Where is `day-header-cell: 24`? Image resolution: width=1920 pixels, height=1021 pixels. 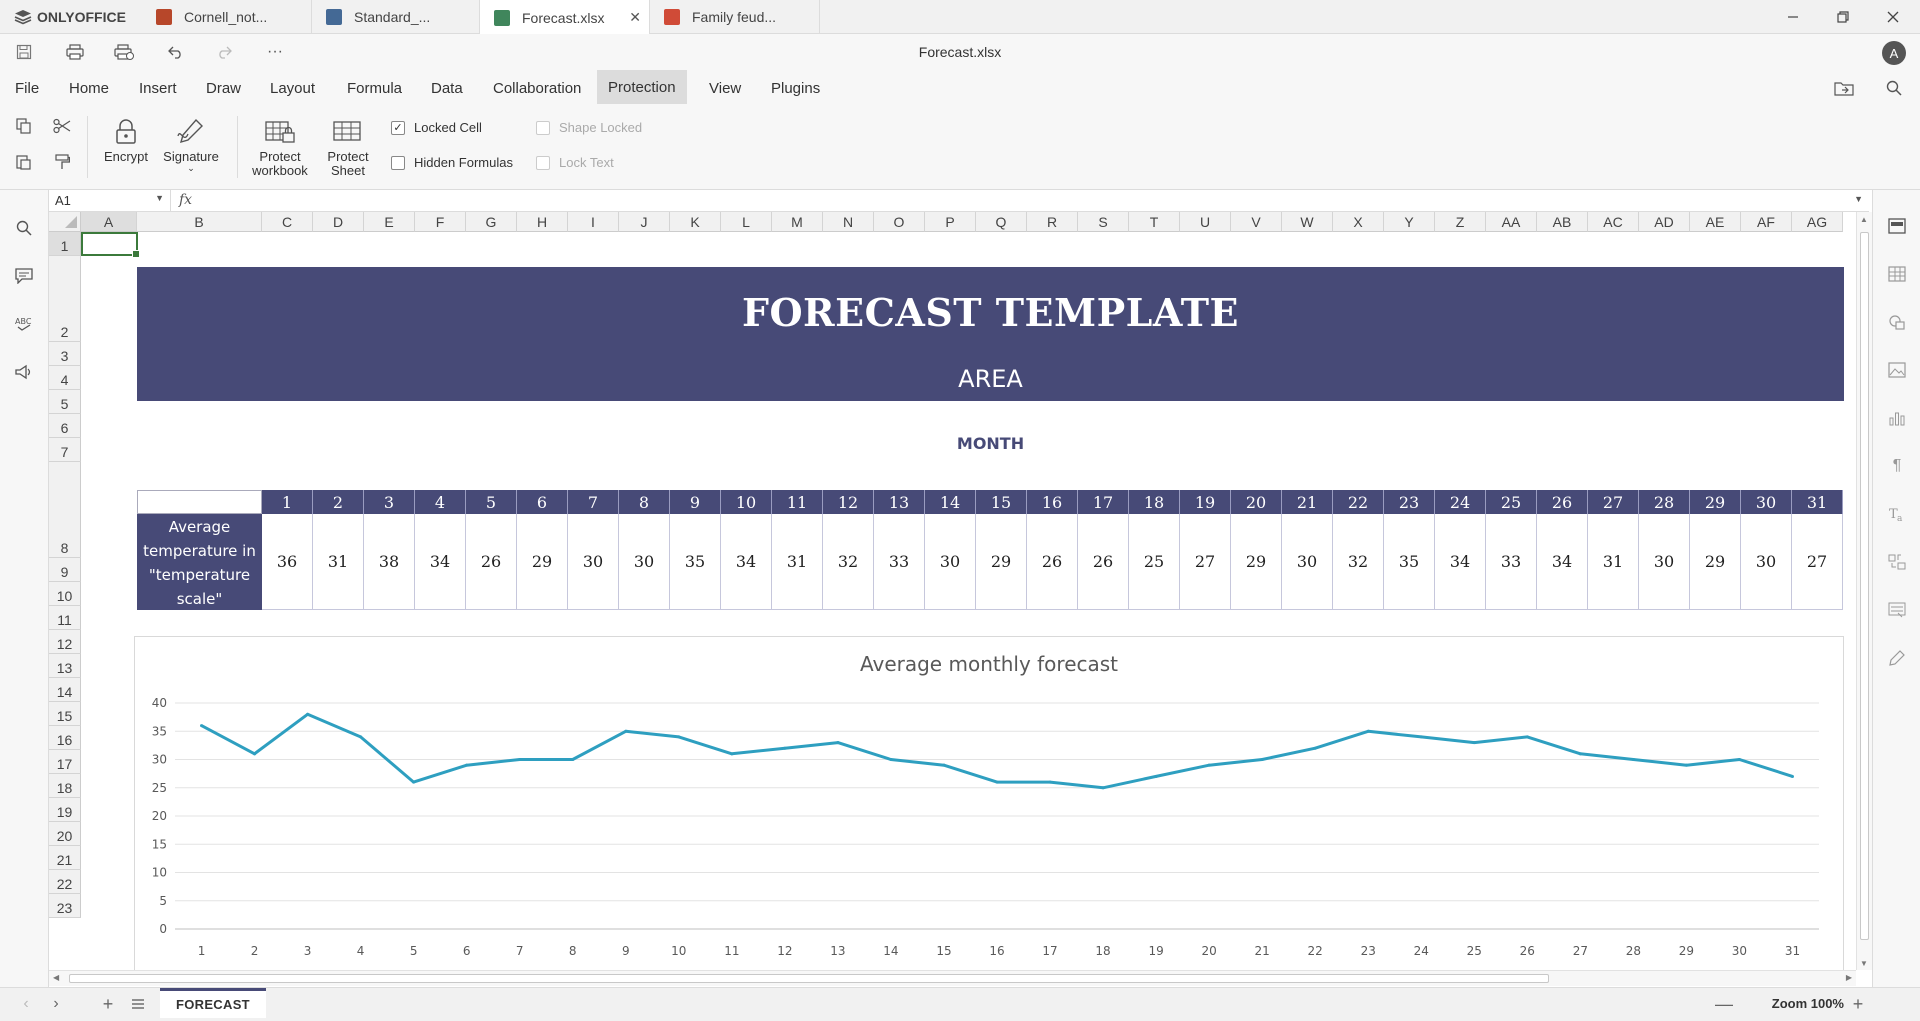
day-header-cell: 24 is located at coordinates (1460, 502).